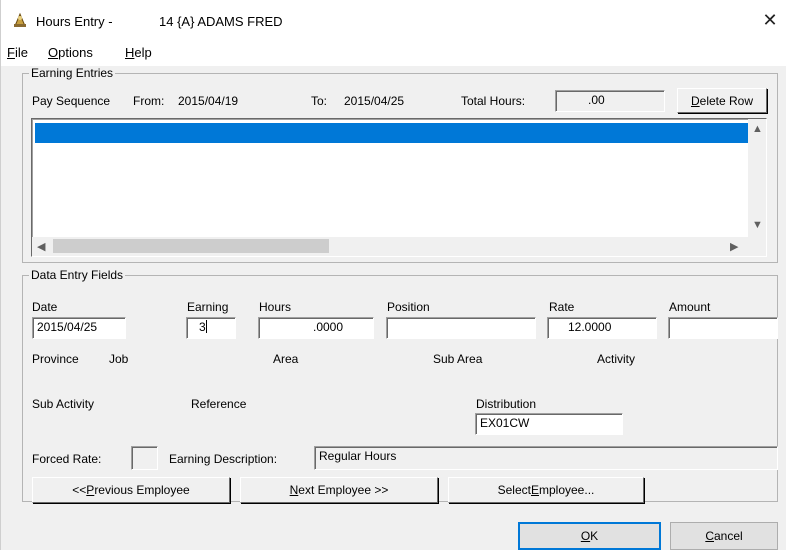 Image resolution: width=786 pixels, height=550 pixels. Describe the element at coordinates (343, 490) in the screenshot. I see `next-employee-label: ext Employee >>` at that location.